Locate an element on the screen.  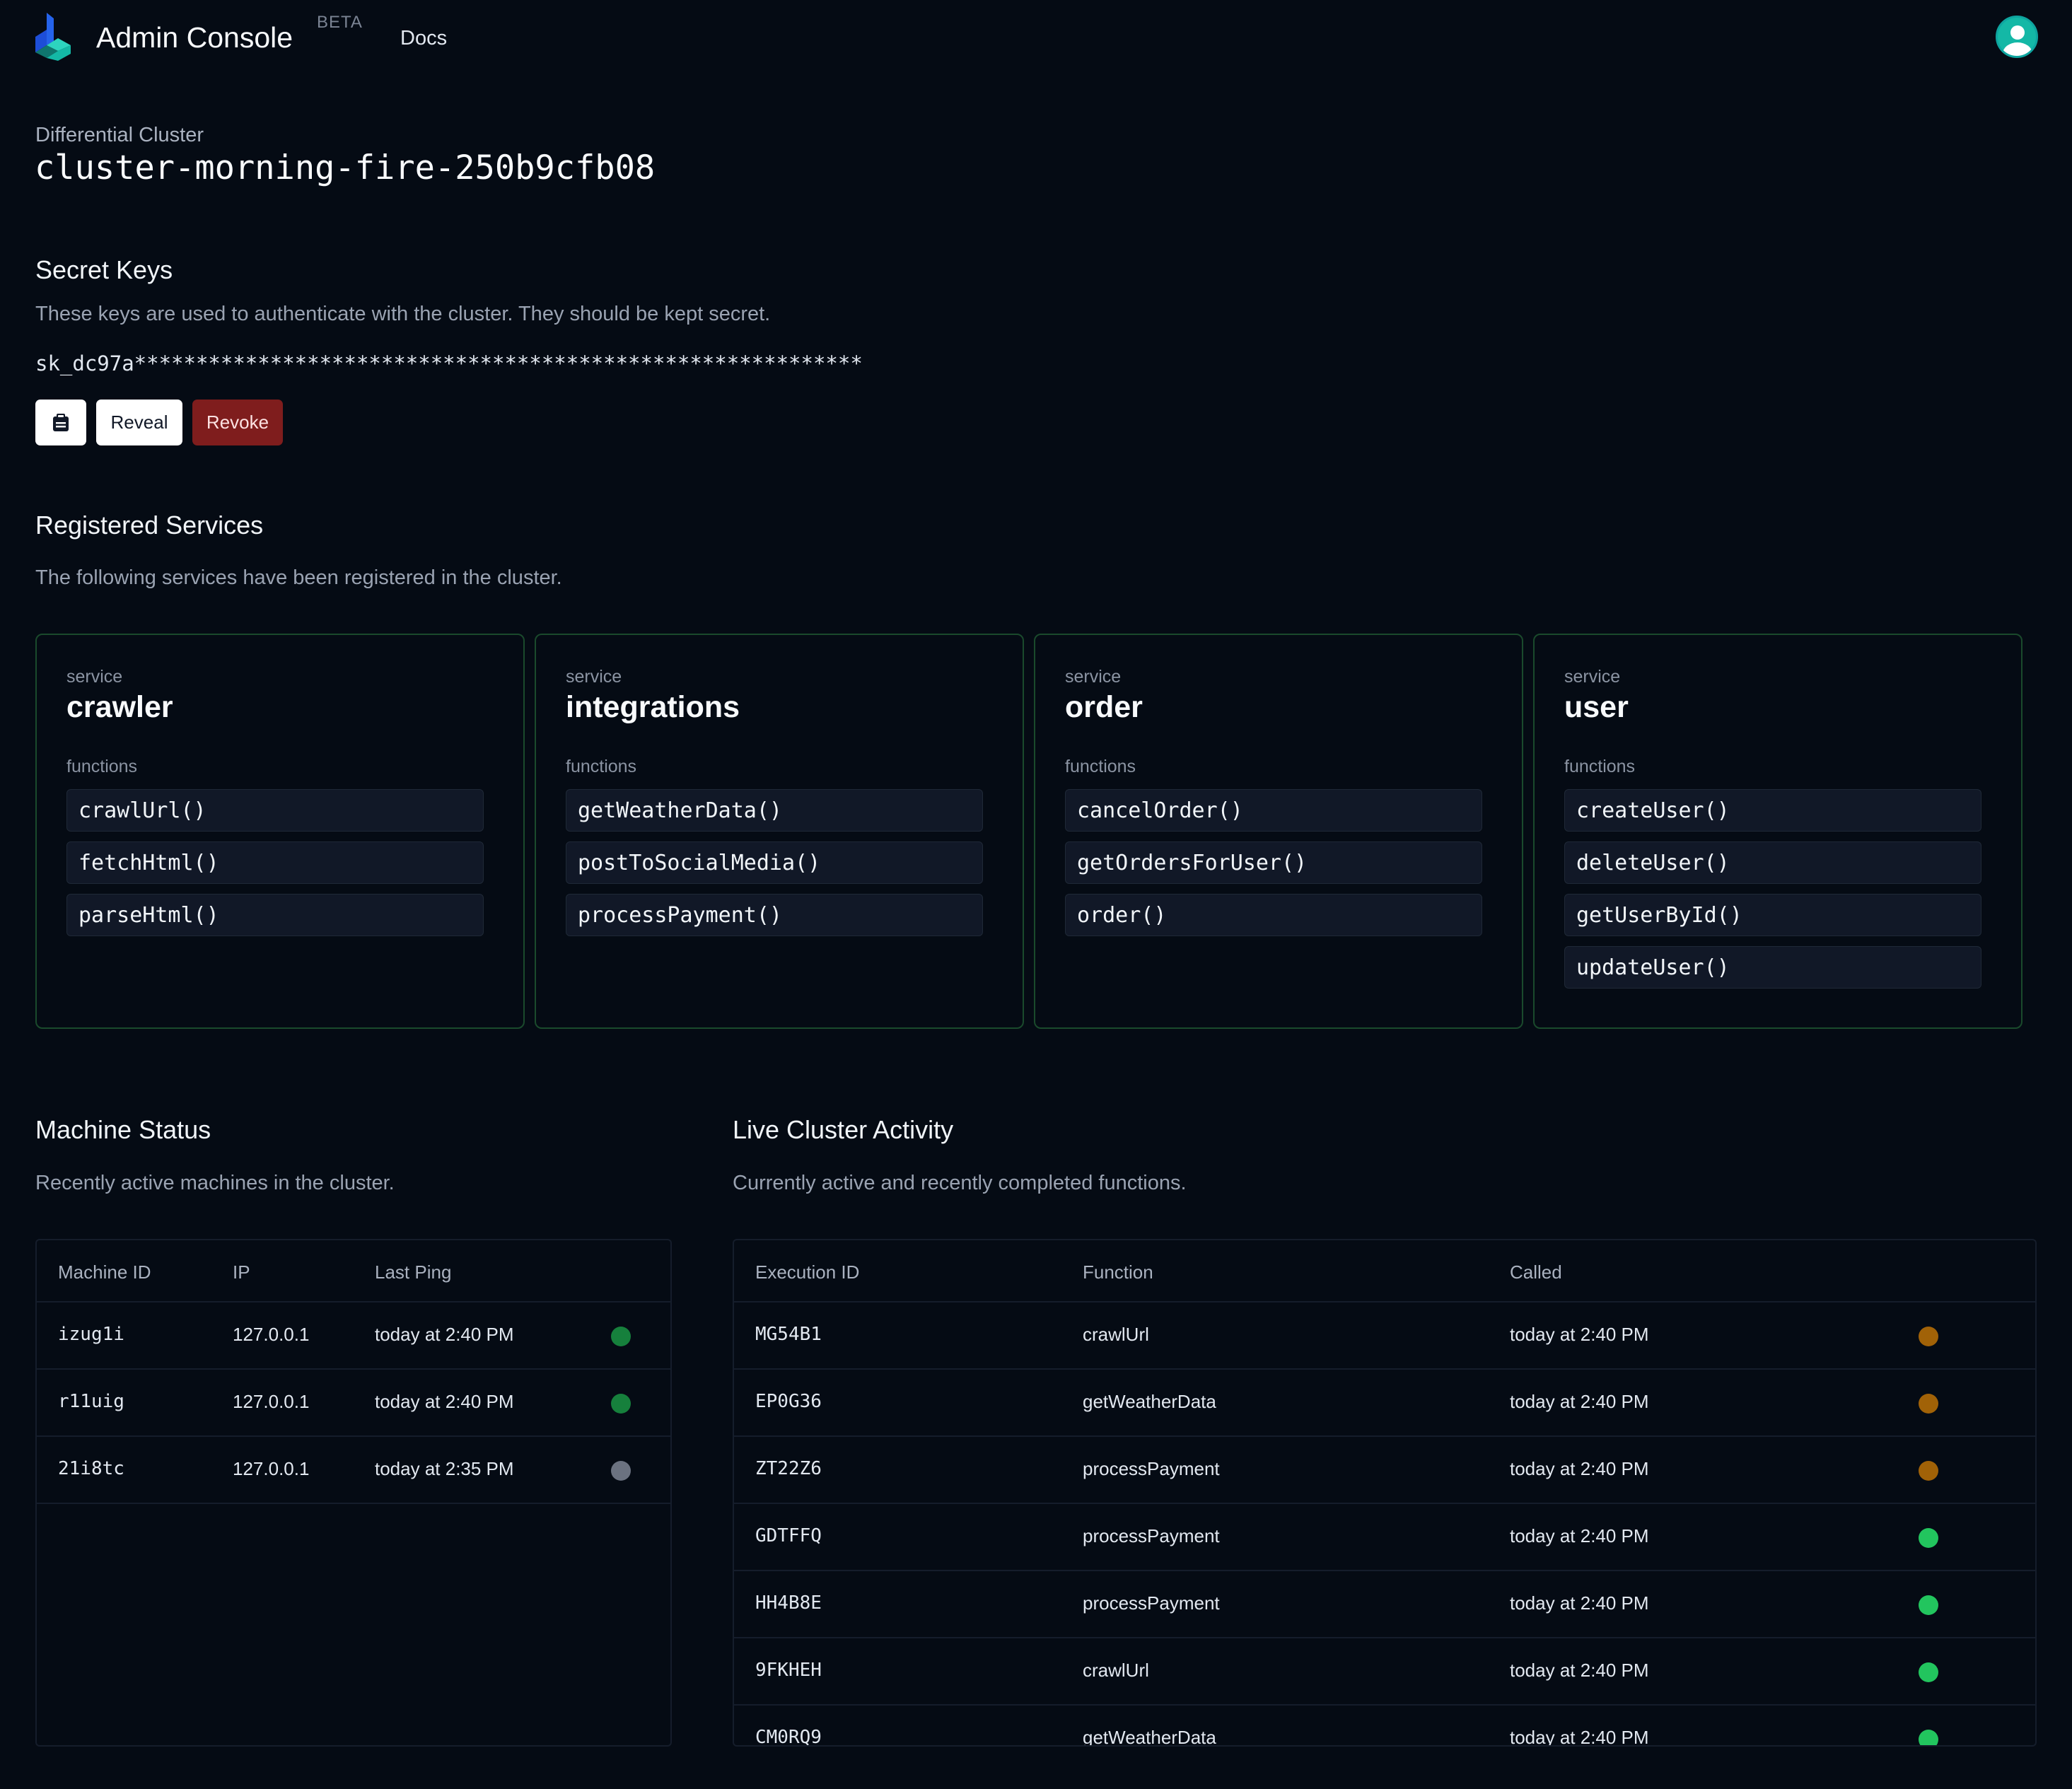
column-machine-id: Machine ID is located at coordinates (105, 1272).